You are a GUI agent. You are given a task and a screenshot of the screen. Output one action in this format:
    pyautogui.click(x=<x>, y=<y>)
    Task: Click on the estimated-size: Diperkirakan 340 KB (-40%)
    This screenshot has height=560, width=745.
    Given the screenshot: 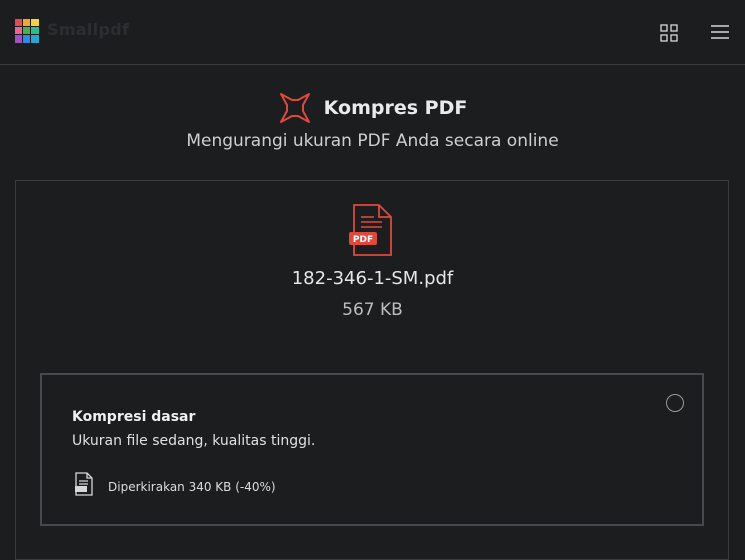 What is the action you would take?
    pyautogui.click(x=192, y=487)
    